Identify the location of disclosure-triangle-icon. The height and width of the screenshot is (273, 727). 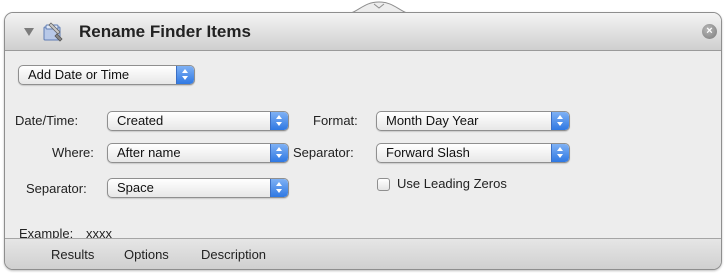
(29, 32).